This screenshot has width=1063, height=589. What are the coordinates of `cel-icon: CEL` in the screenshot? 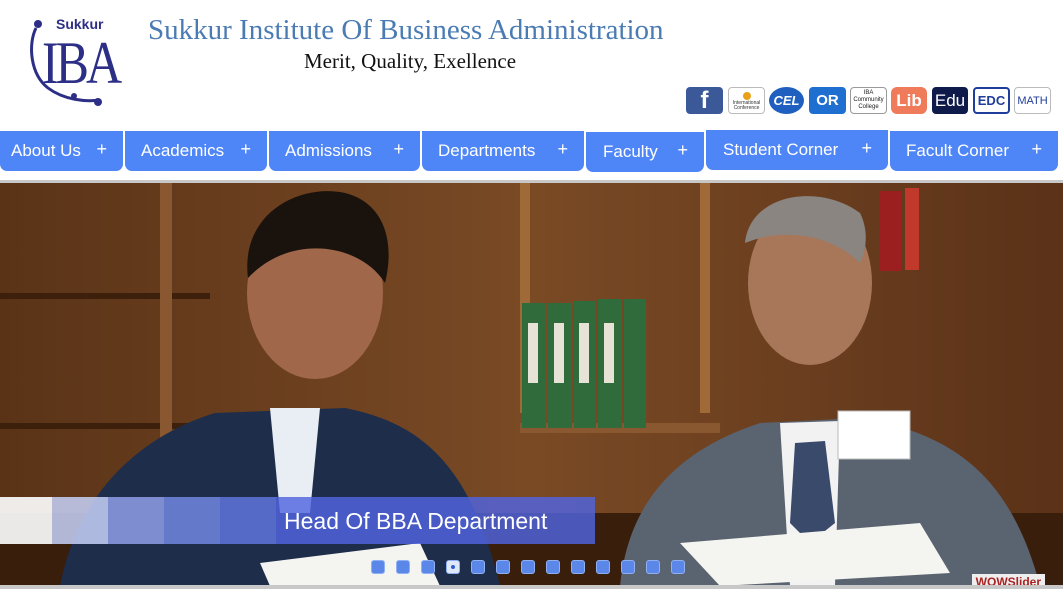 It's located at (786, 100).